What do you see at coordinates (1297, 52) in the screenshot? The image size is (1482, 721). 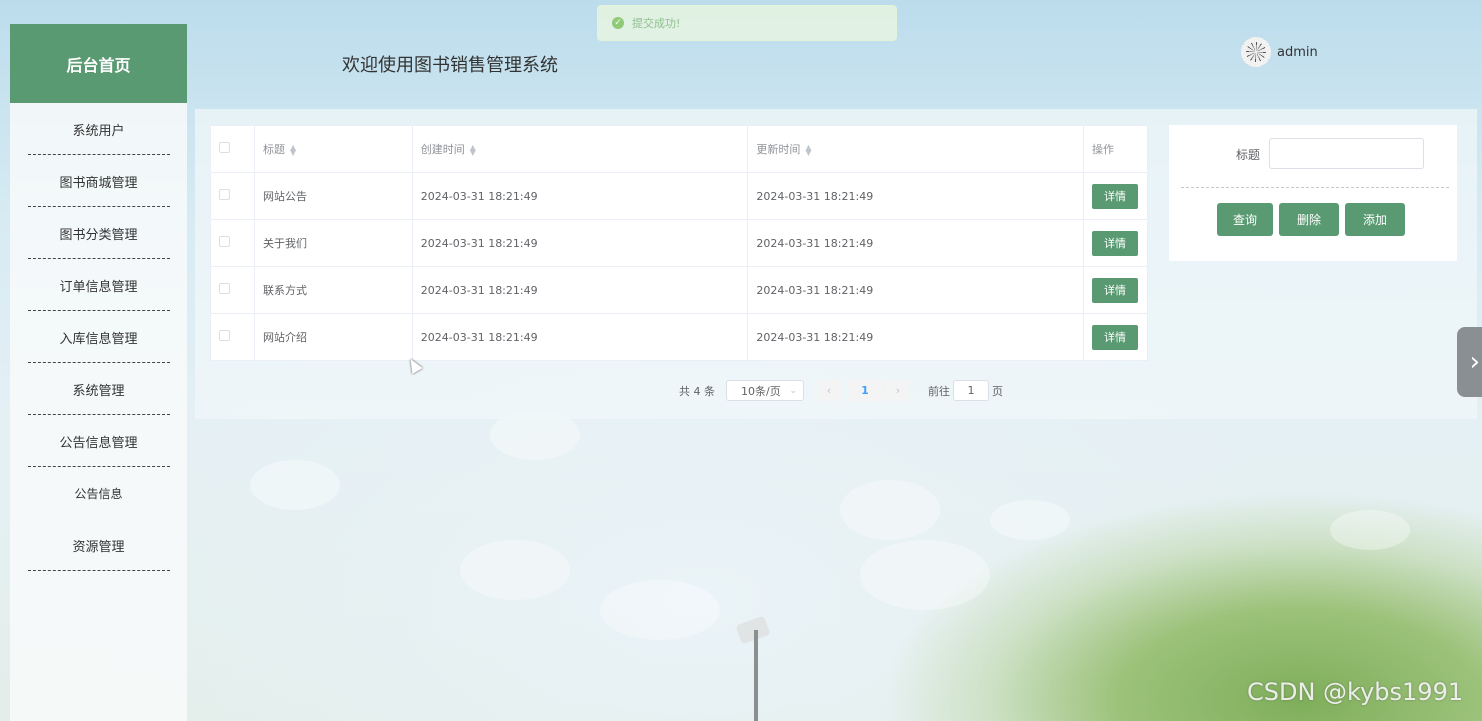 I see `username: admin` at bounding box center [1297, 52].